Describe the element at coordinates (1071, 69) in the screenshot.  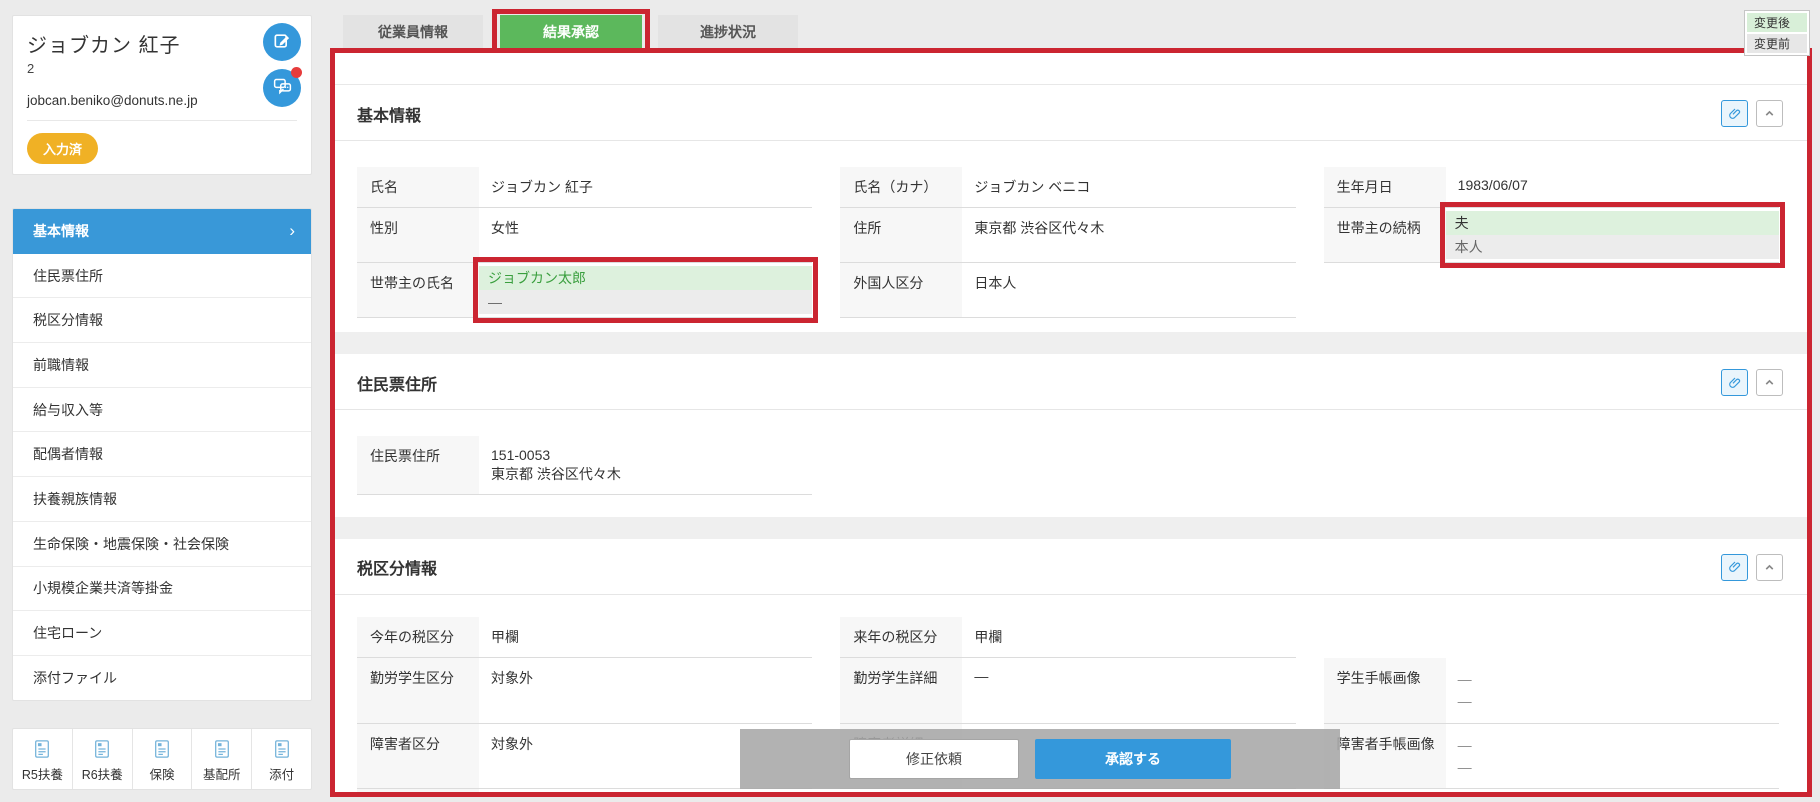
I see `content-top-strip` at that location.